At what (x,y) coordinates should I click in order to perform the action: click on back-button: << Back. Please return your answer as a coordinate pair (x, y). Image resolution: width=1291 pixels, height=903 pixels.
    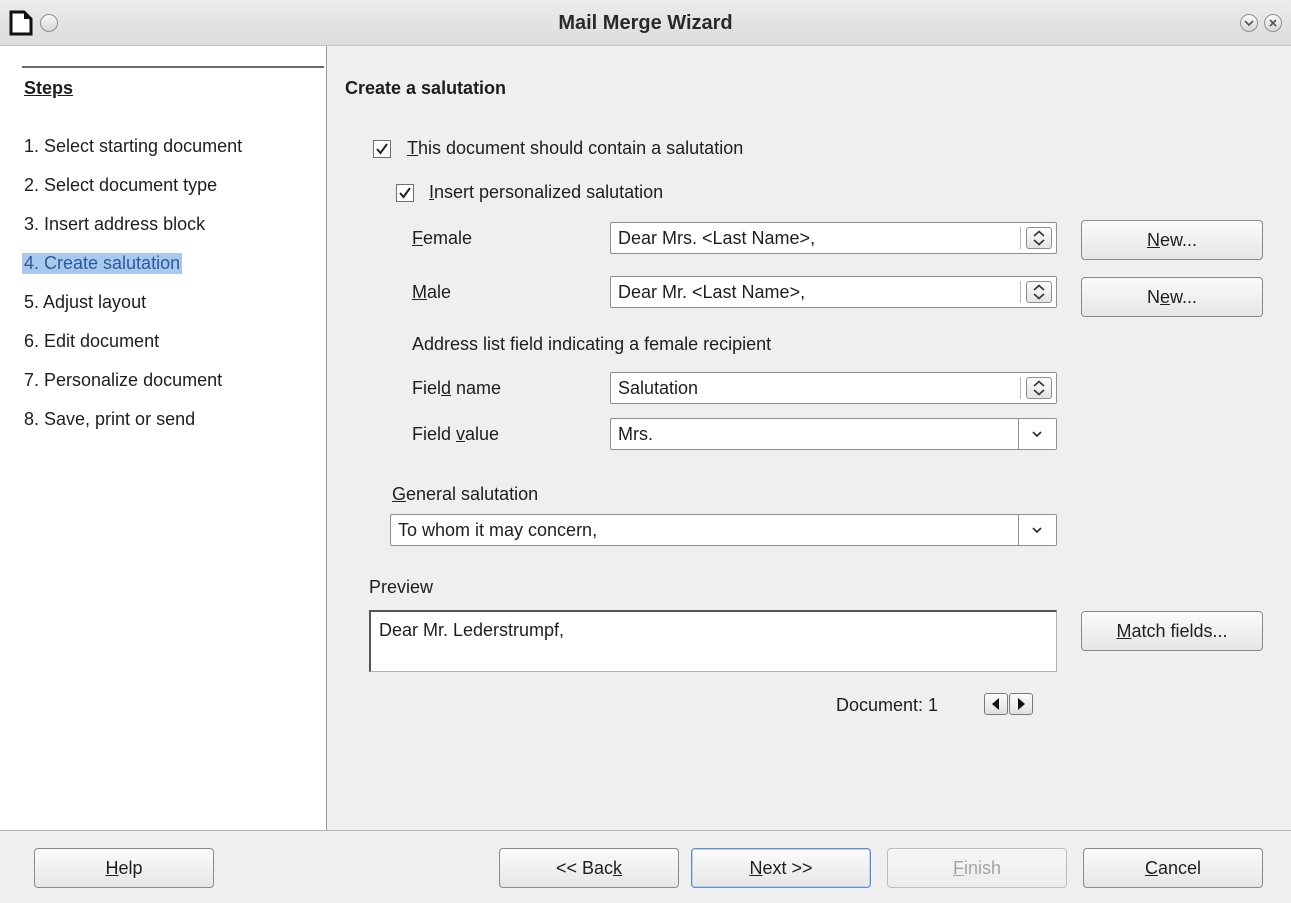
    Looking at the image, I should click on (589, 868).